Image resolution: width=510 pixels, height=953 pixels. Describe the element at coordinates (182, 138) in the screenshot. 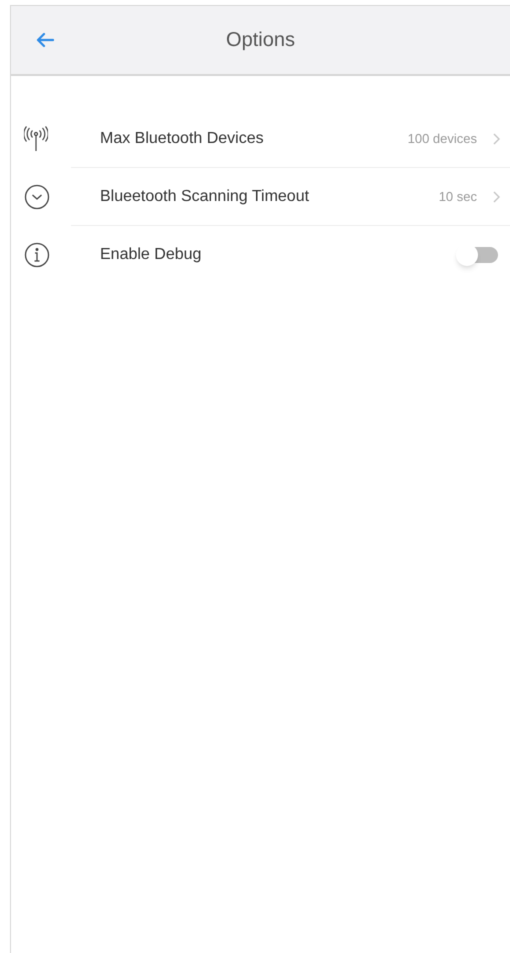

I see `setting-label: Max Bluetooth Devices` at that location.